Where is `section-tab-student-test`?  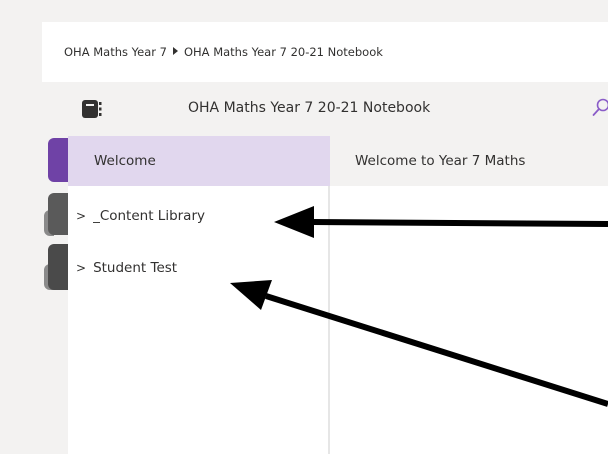 section-tab-student-test is located at coordinates (58, 267).